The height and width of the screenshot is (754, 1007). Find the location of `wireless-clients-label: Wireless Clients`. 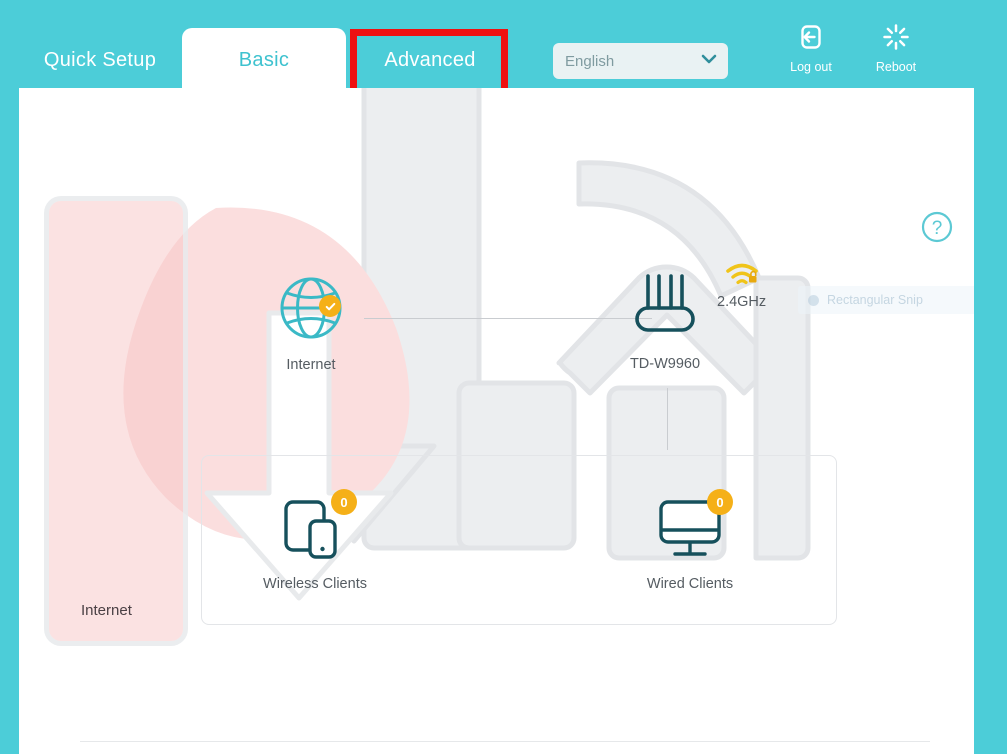

wireless-clients-label: Wireless Clients is located at coordinates (315, 584).